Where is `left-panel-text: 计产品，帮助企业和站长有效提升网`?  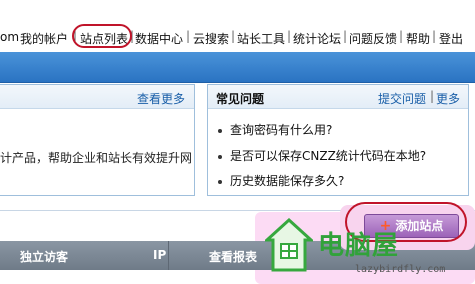 left-panel-text: 计产品，帮助企业和站长有效提升网 is located at coordinates (96, 158).